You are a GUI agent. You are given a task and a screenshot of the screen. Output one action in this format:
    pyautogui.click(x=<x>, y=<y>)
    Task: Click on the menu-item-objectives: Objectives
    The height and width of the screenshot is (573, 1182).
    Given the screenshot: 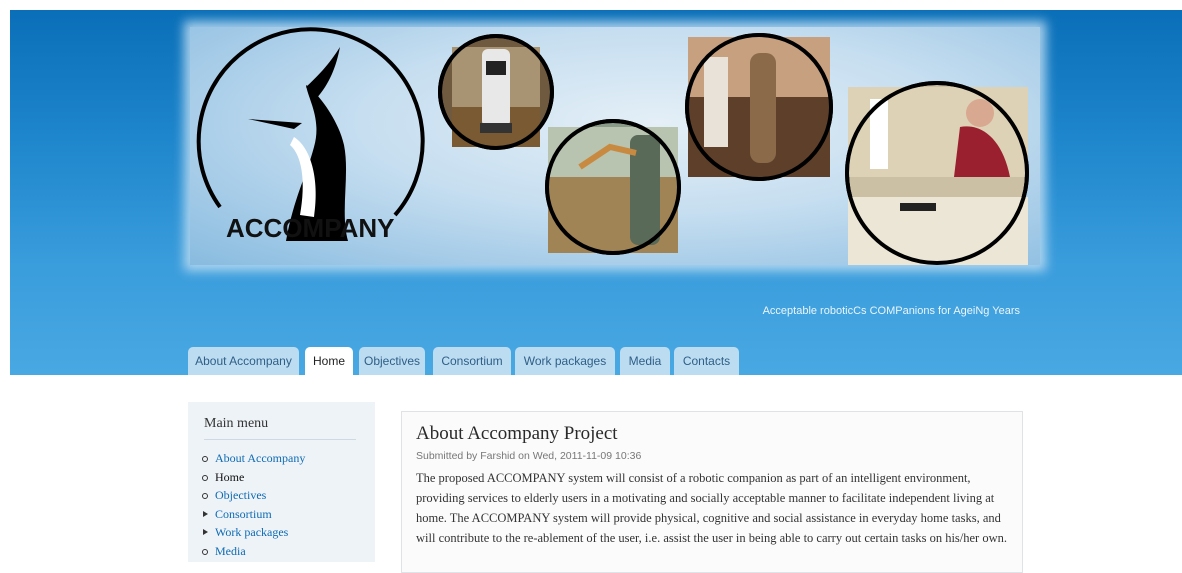 What is the action you would take?
    pyautogui.click(x=253, y=495)
    